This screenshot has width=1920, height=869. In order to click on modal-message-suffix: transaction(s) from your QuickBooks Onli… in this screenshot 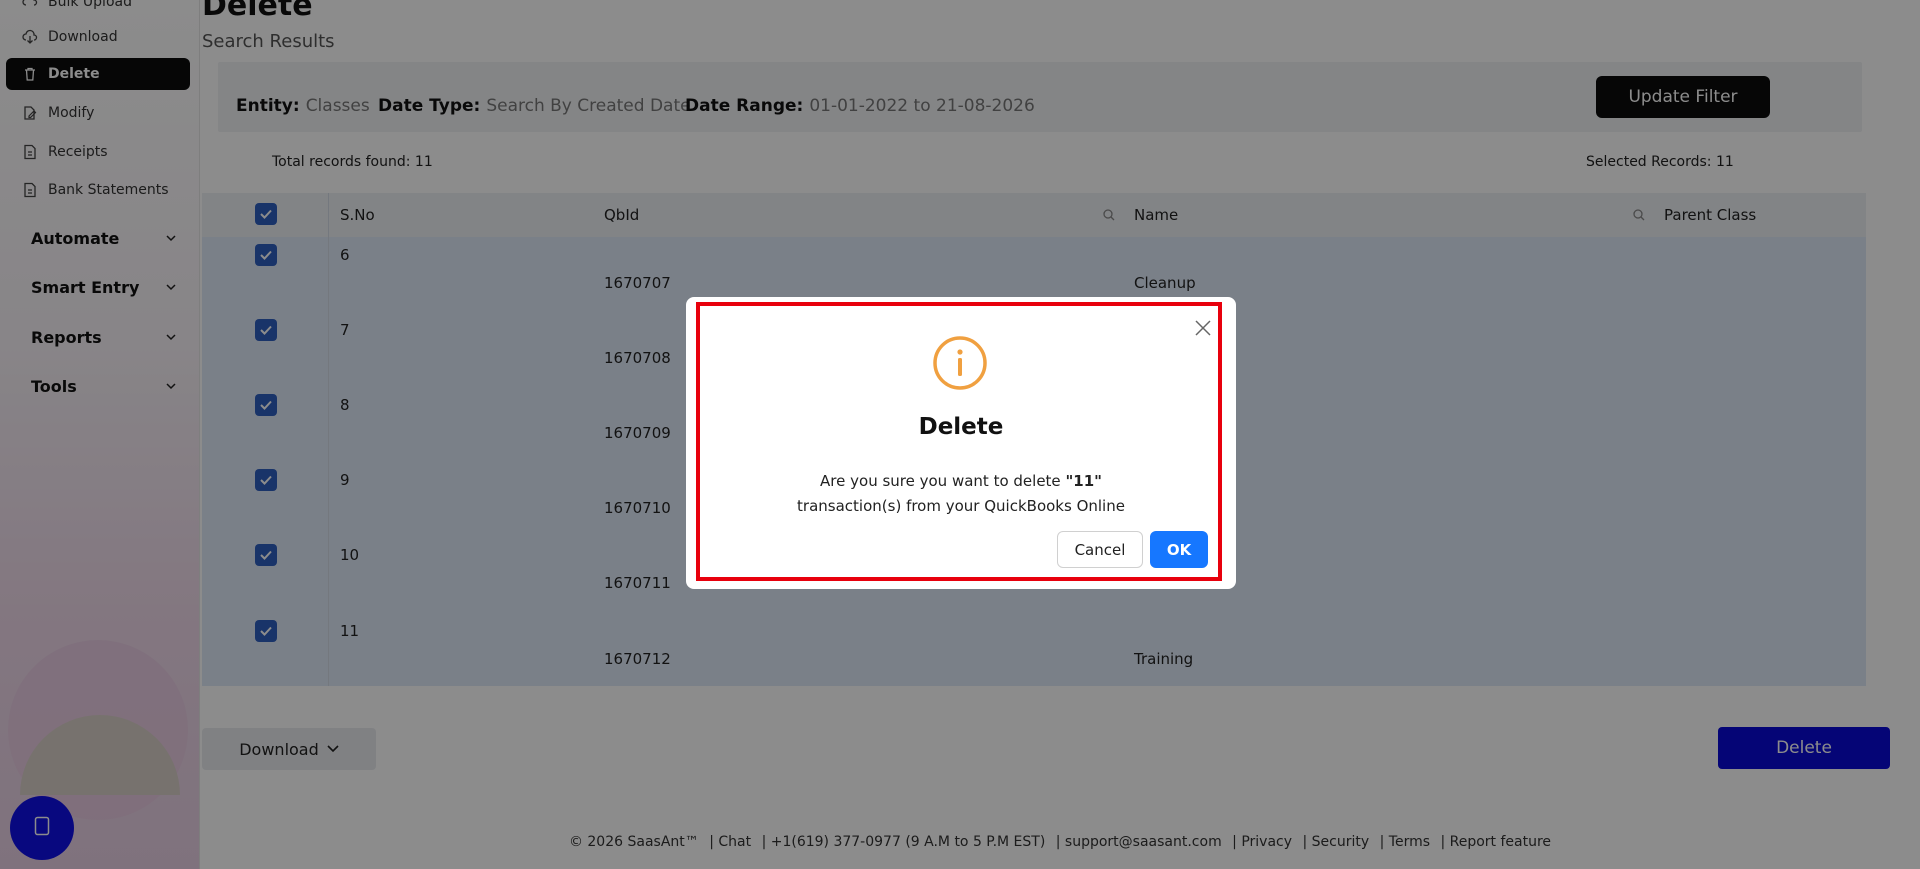, I will do `click(961, 506)`.